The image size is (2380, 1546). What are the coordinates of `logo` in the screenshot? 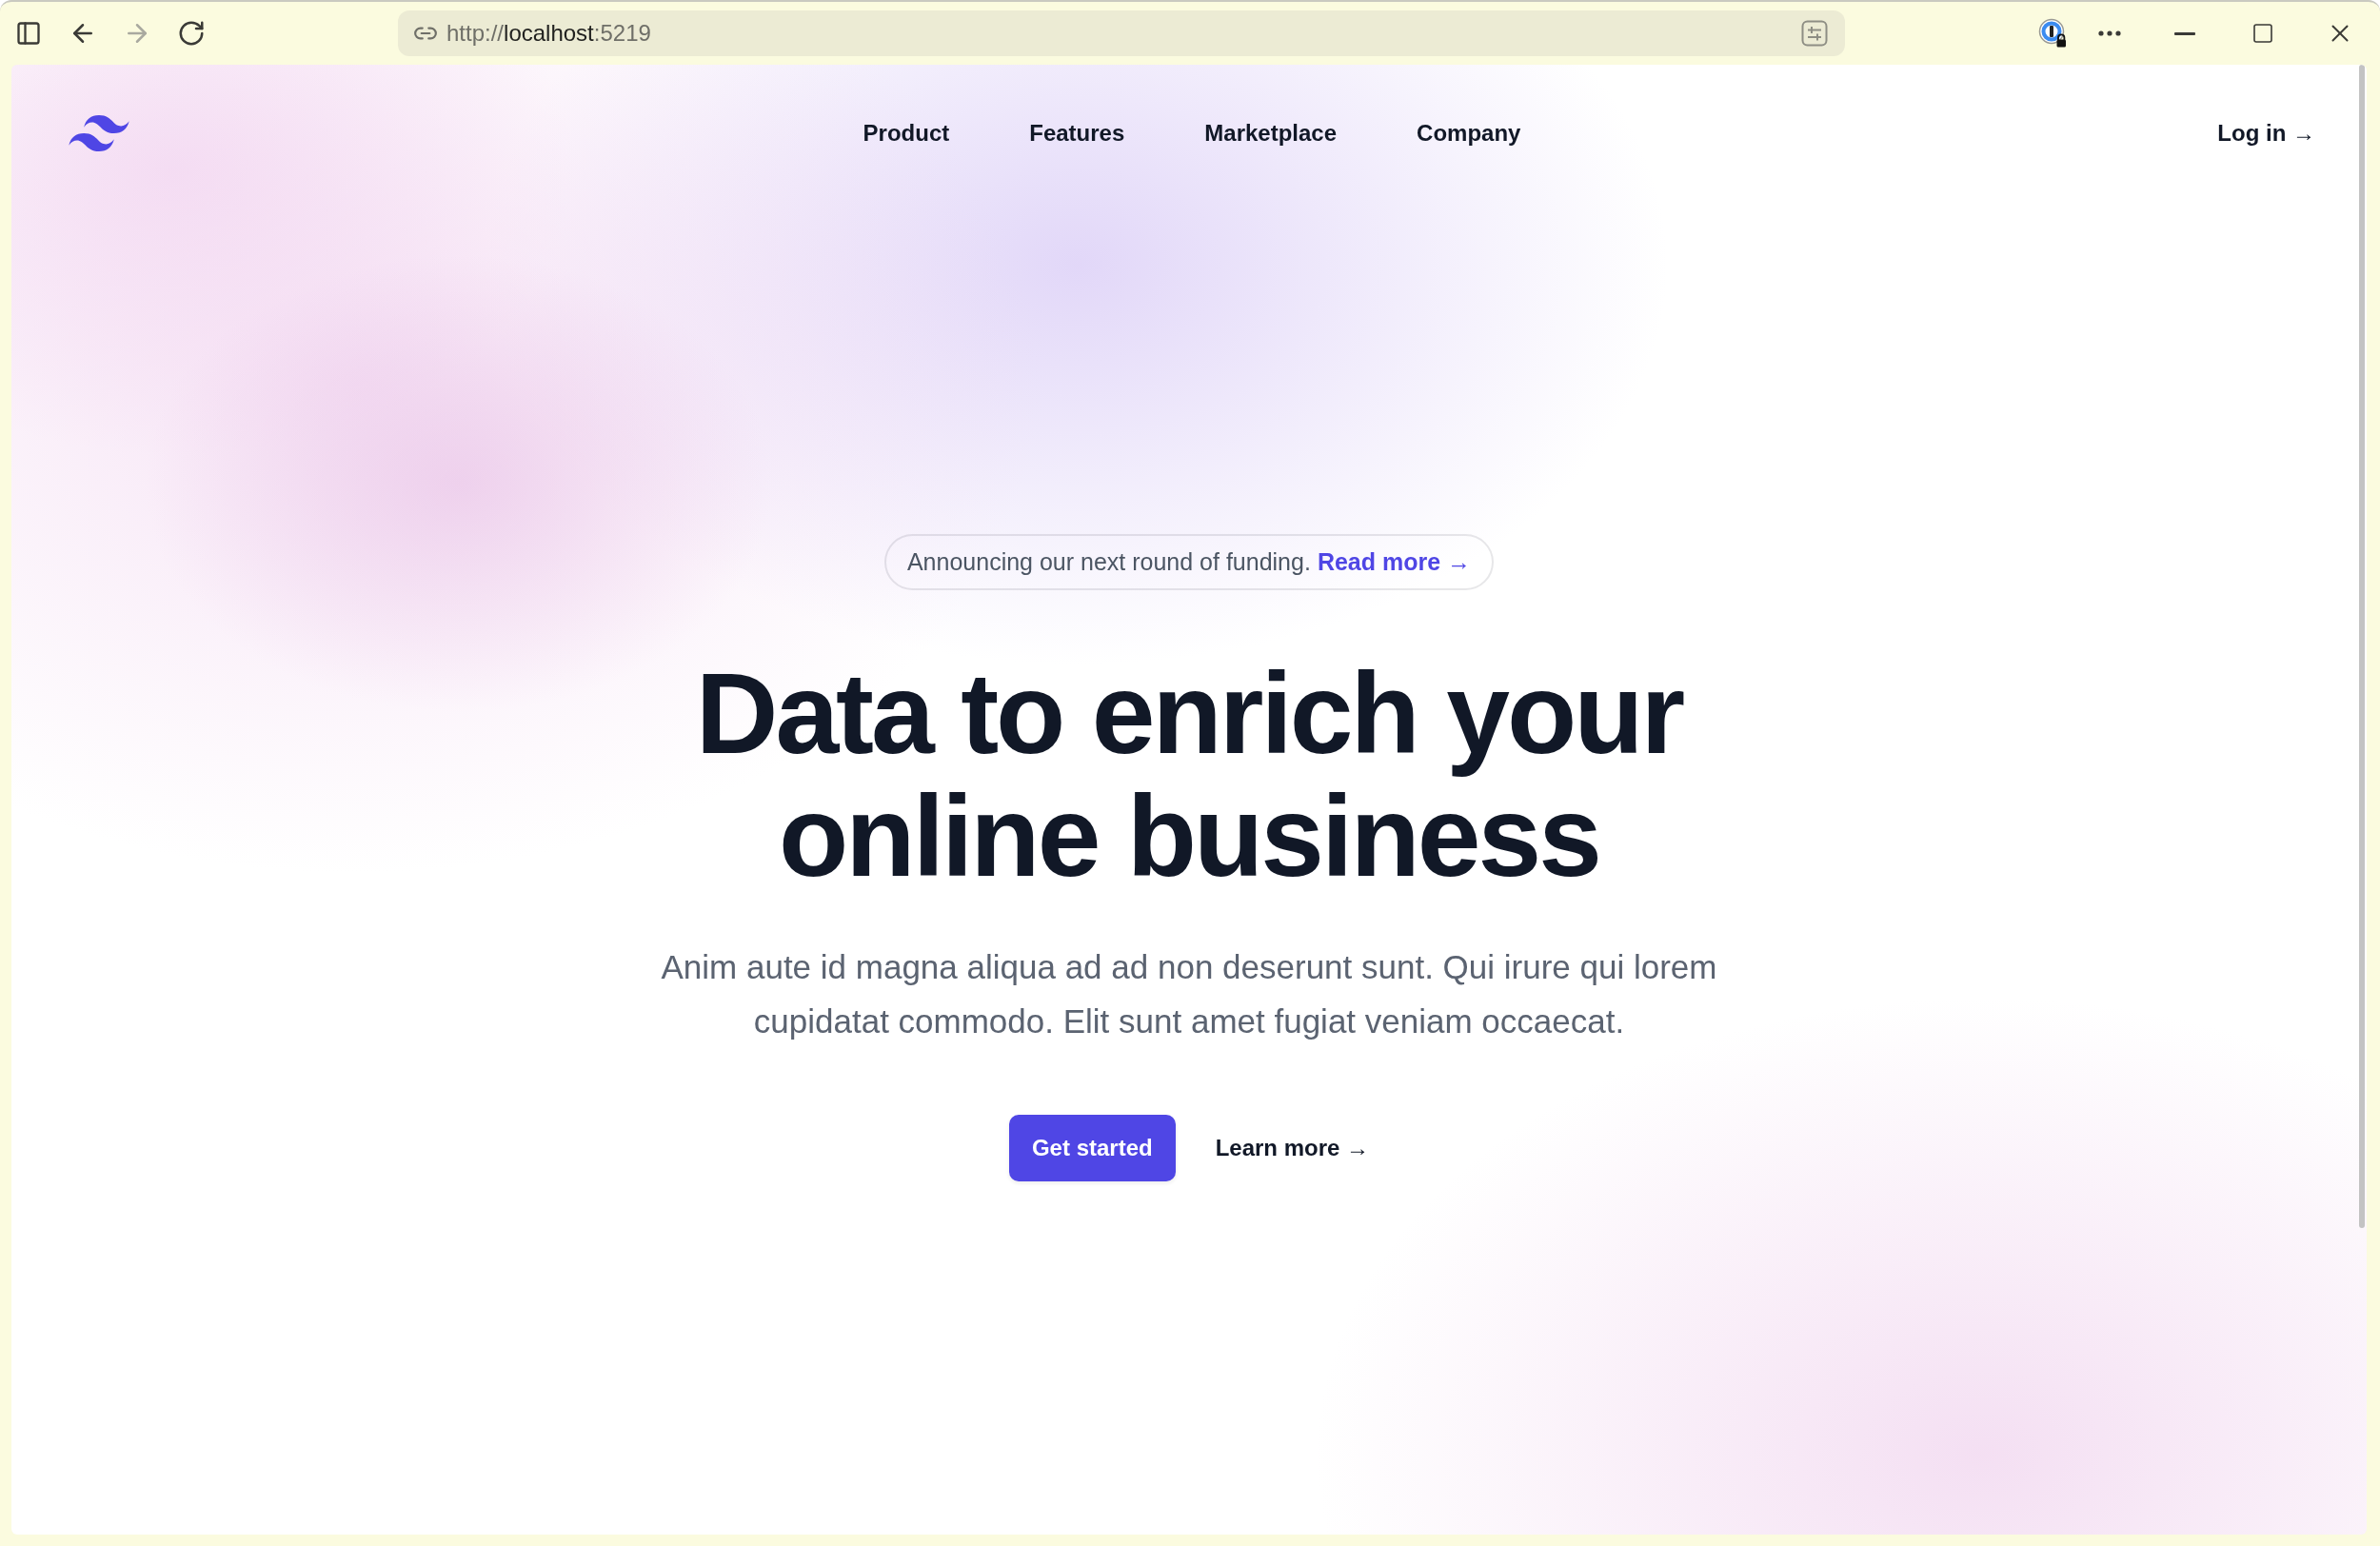 It's located at (99, 133).